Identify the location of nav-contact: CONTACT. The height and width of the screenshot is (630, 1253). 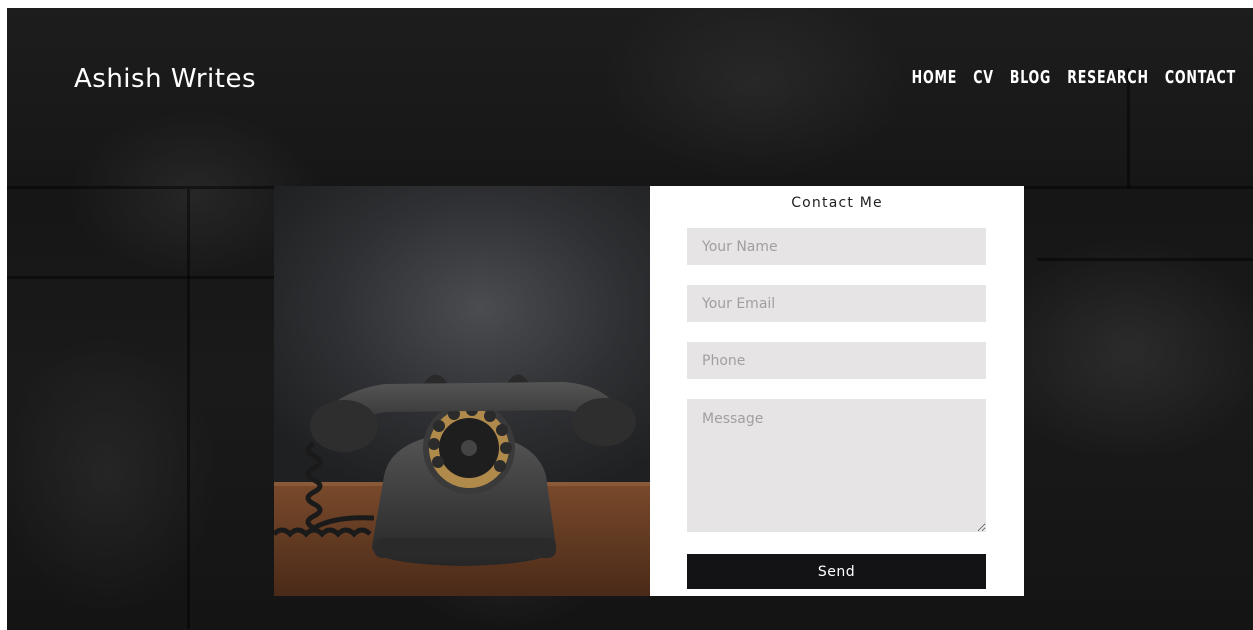
(1200, 78).